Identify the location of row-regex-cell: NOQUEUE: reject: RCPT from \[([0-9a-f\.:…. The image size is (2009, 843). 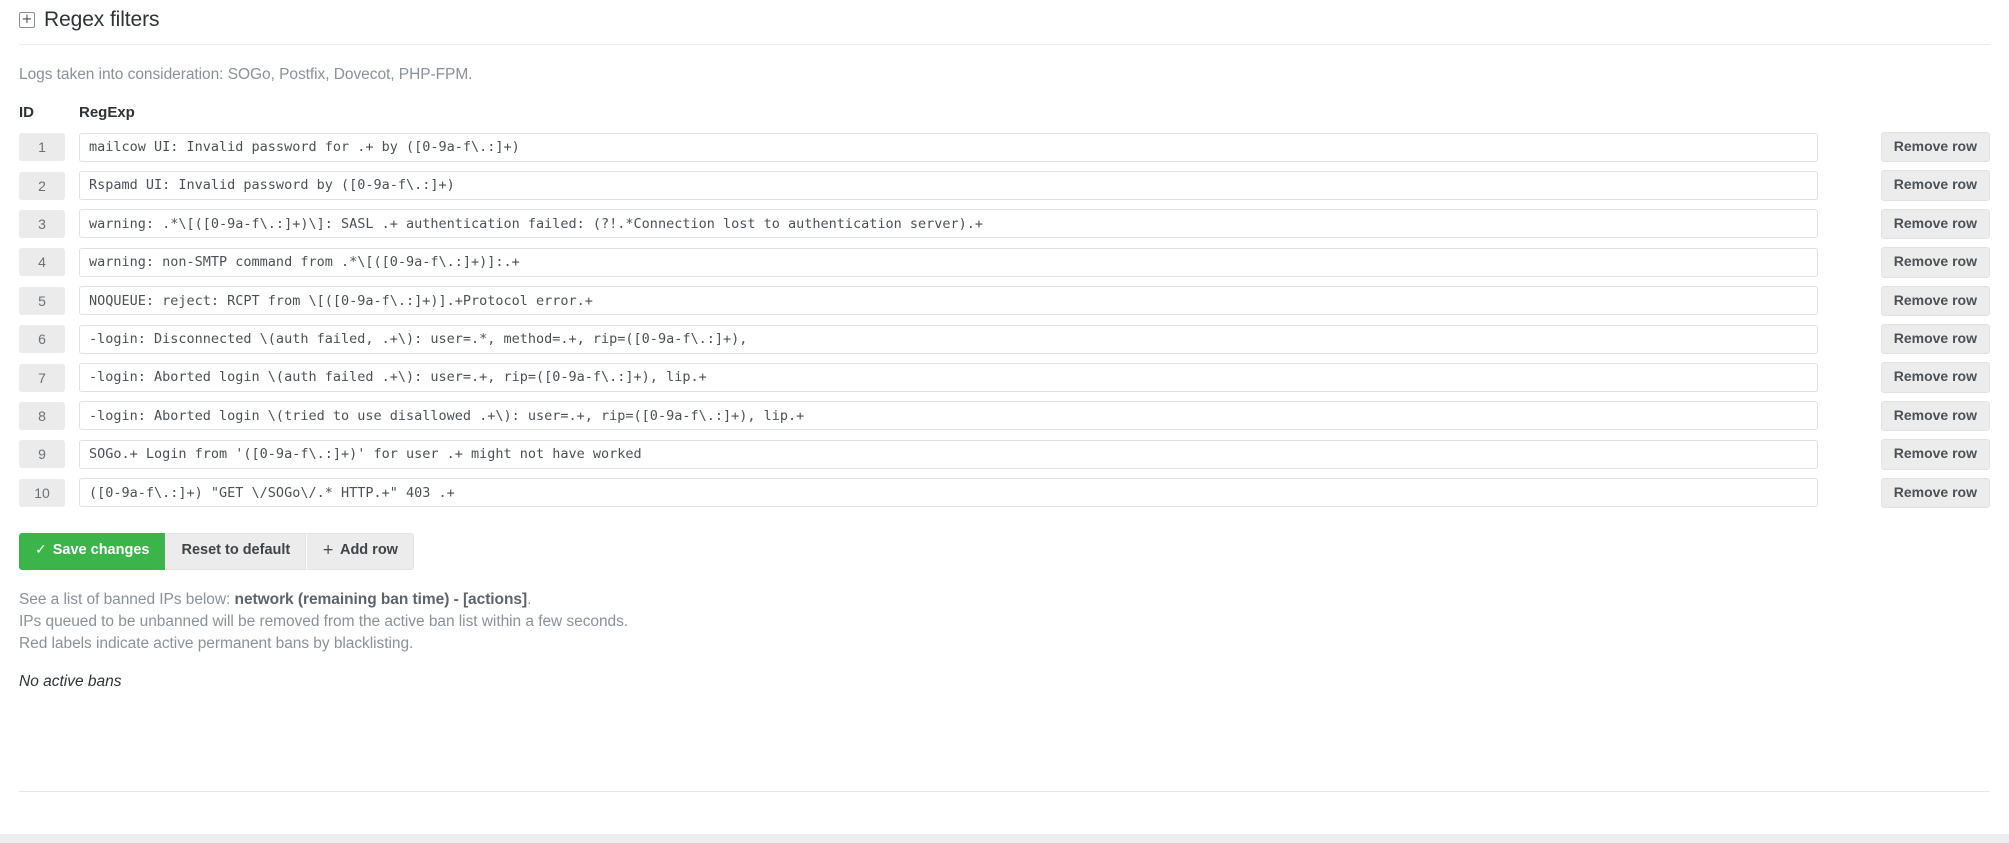
(947, 305).